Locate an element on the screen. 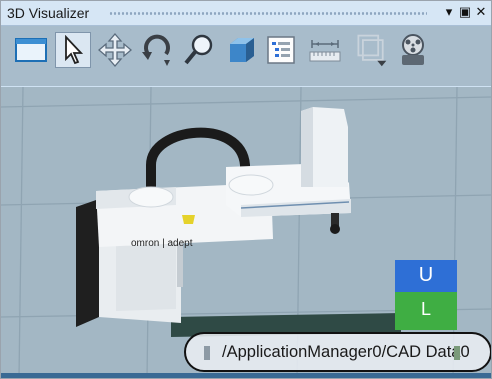  rotate-icon is located at coordinates (156, 50).